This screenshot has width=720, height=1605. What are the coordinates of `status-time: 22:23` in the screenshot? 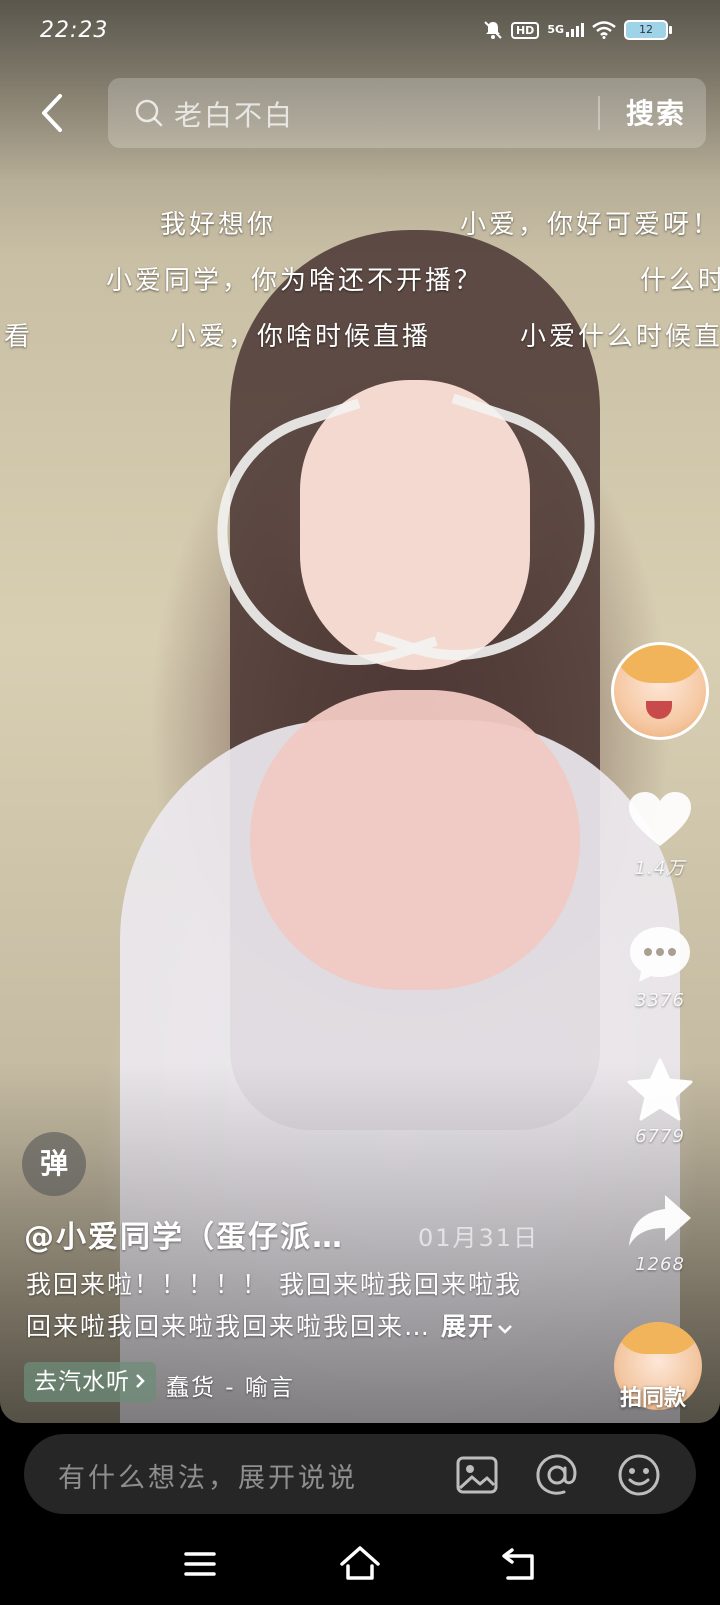 It's located at (74, 30).